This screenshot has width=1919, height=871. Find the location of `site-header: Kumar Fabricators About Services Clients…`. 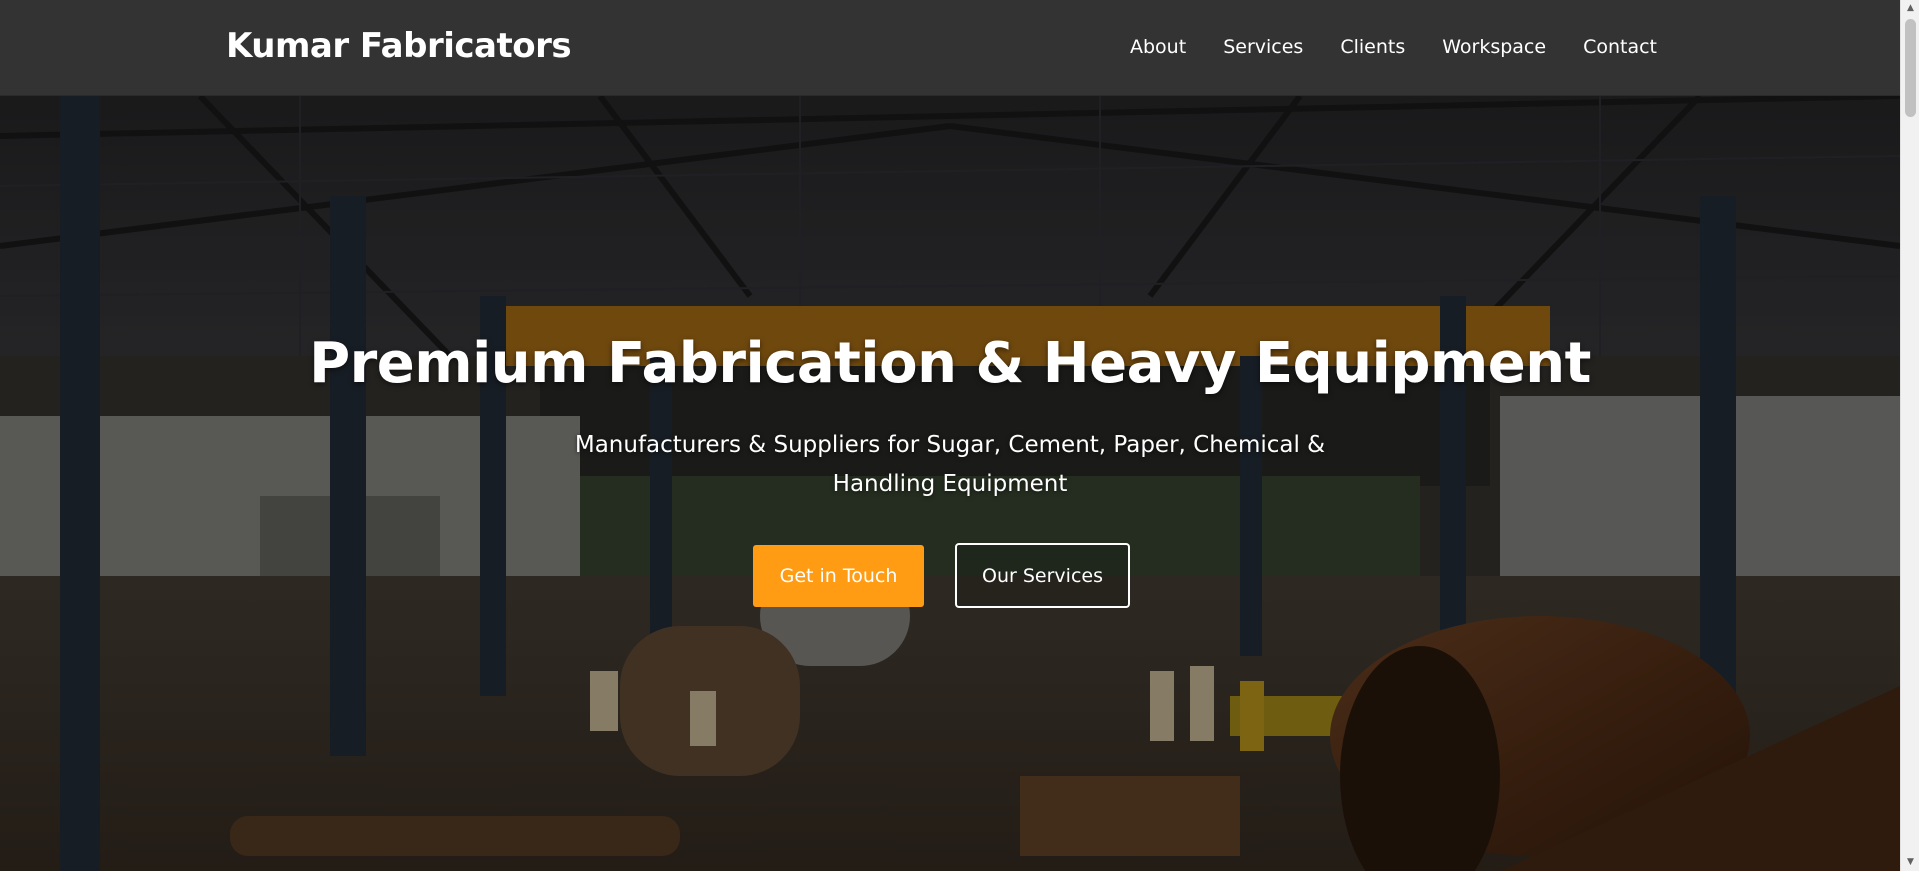

site-header: Kumar Fabricators About Services Clients… is located at coordinates (950, 48).